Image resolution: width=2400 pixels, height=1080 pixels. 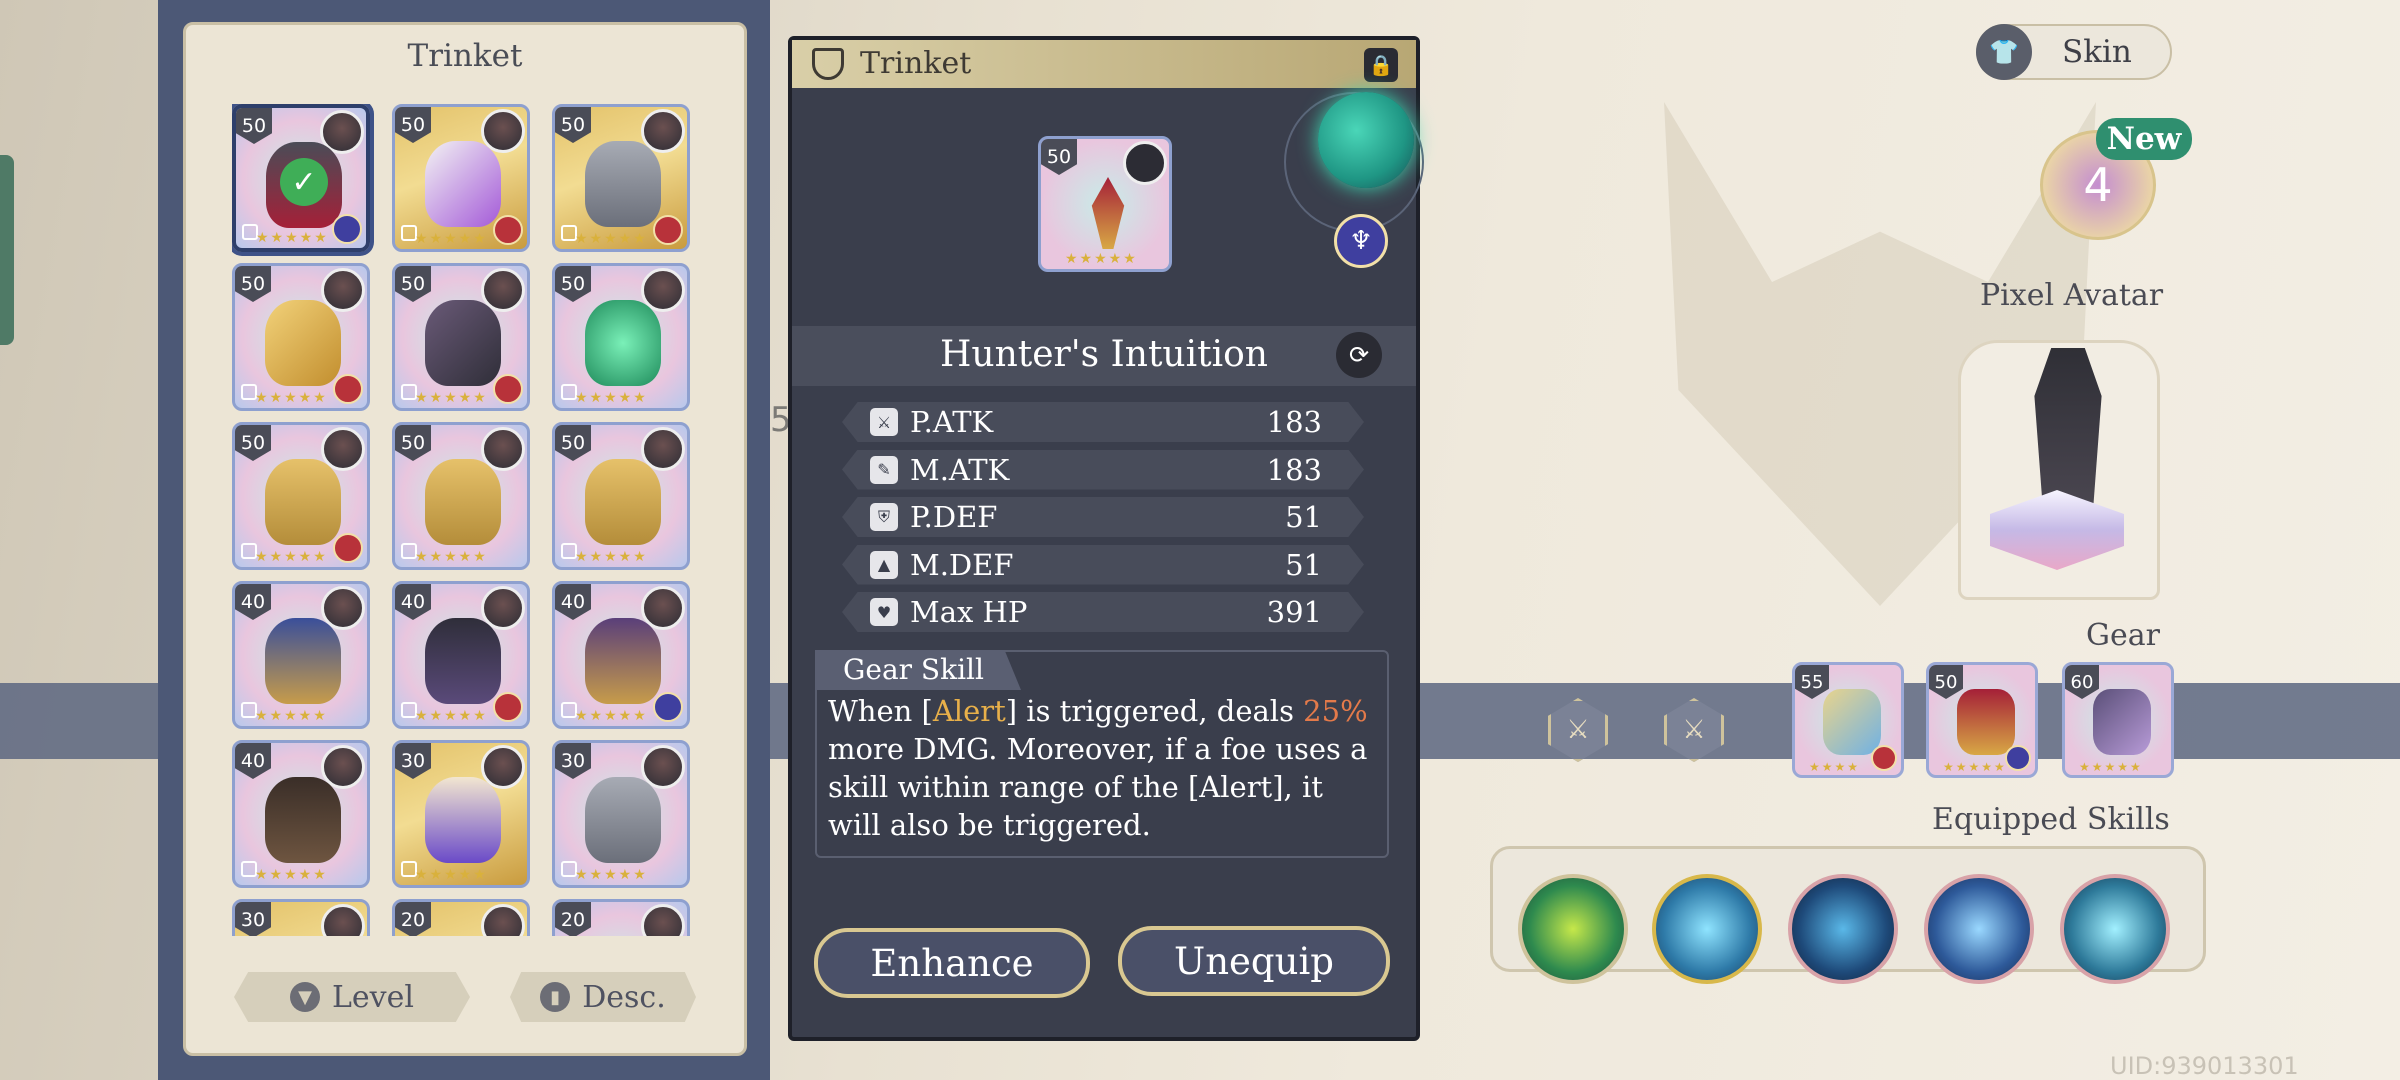 I want to click on stat-name: M.DEF, so click(x=962, y=564).